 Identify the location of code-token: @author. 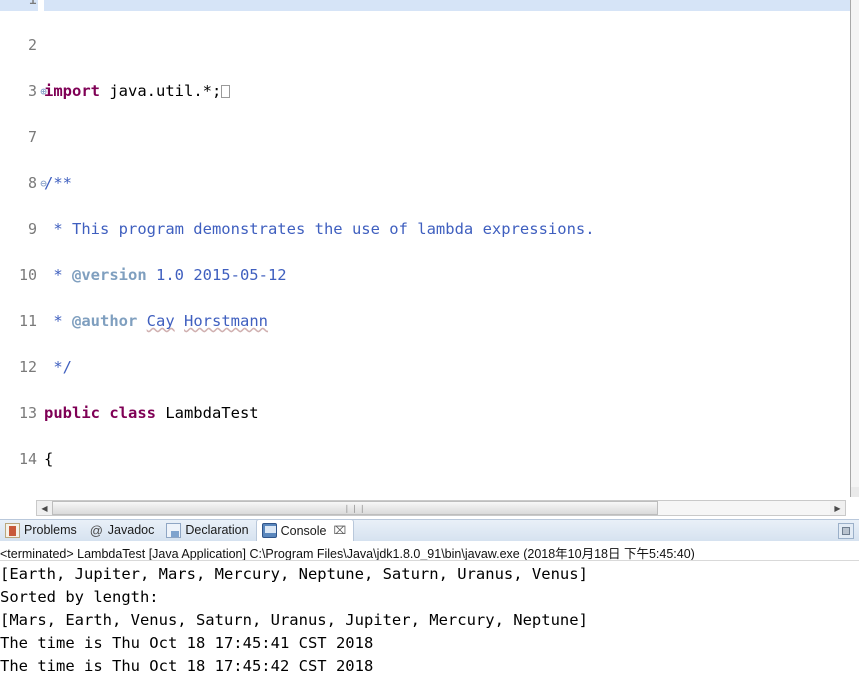
(105, 321).